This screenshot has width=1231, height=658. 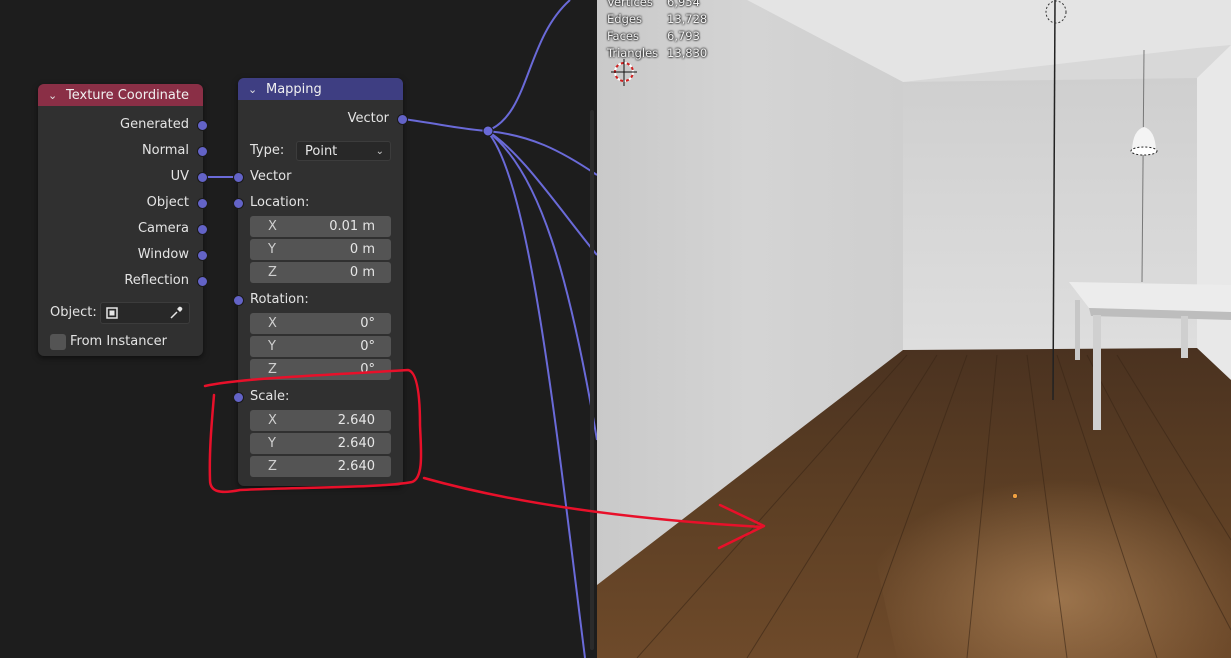 What do you see at coordinates (683, 36) in the screenshot?
I see `stat-value: 6,793` at bounding box center [683, 36].